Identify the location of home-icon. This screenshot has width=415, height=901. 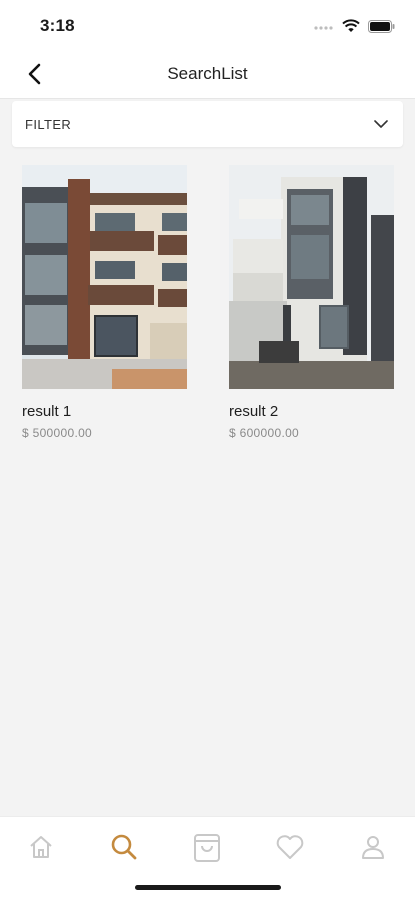
(41, 847).